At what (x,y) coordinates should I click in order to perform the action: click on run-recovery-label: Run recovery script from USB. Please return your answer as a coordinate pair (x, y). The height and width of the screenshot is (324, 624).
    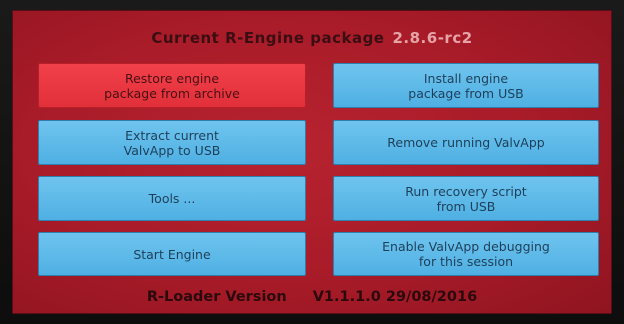
    Looking at the image, I should click on (466, 198).